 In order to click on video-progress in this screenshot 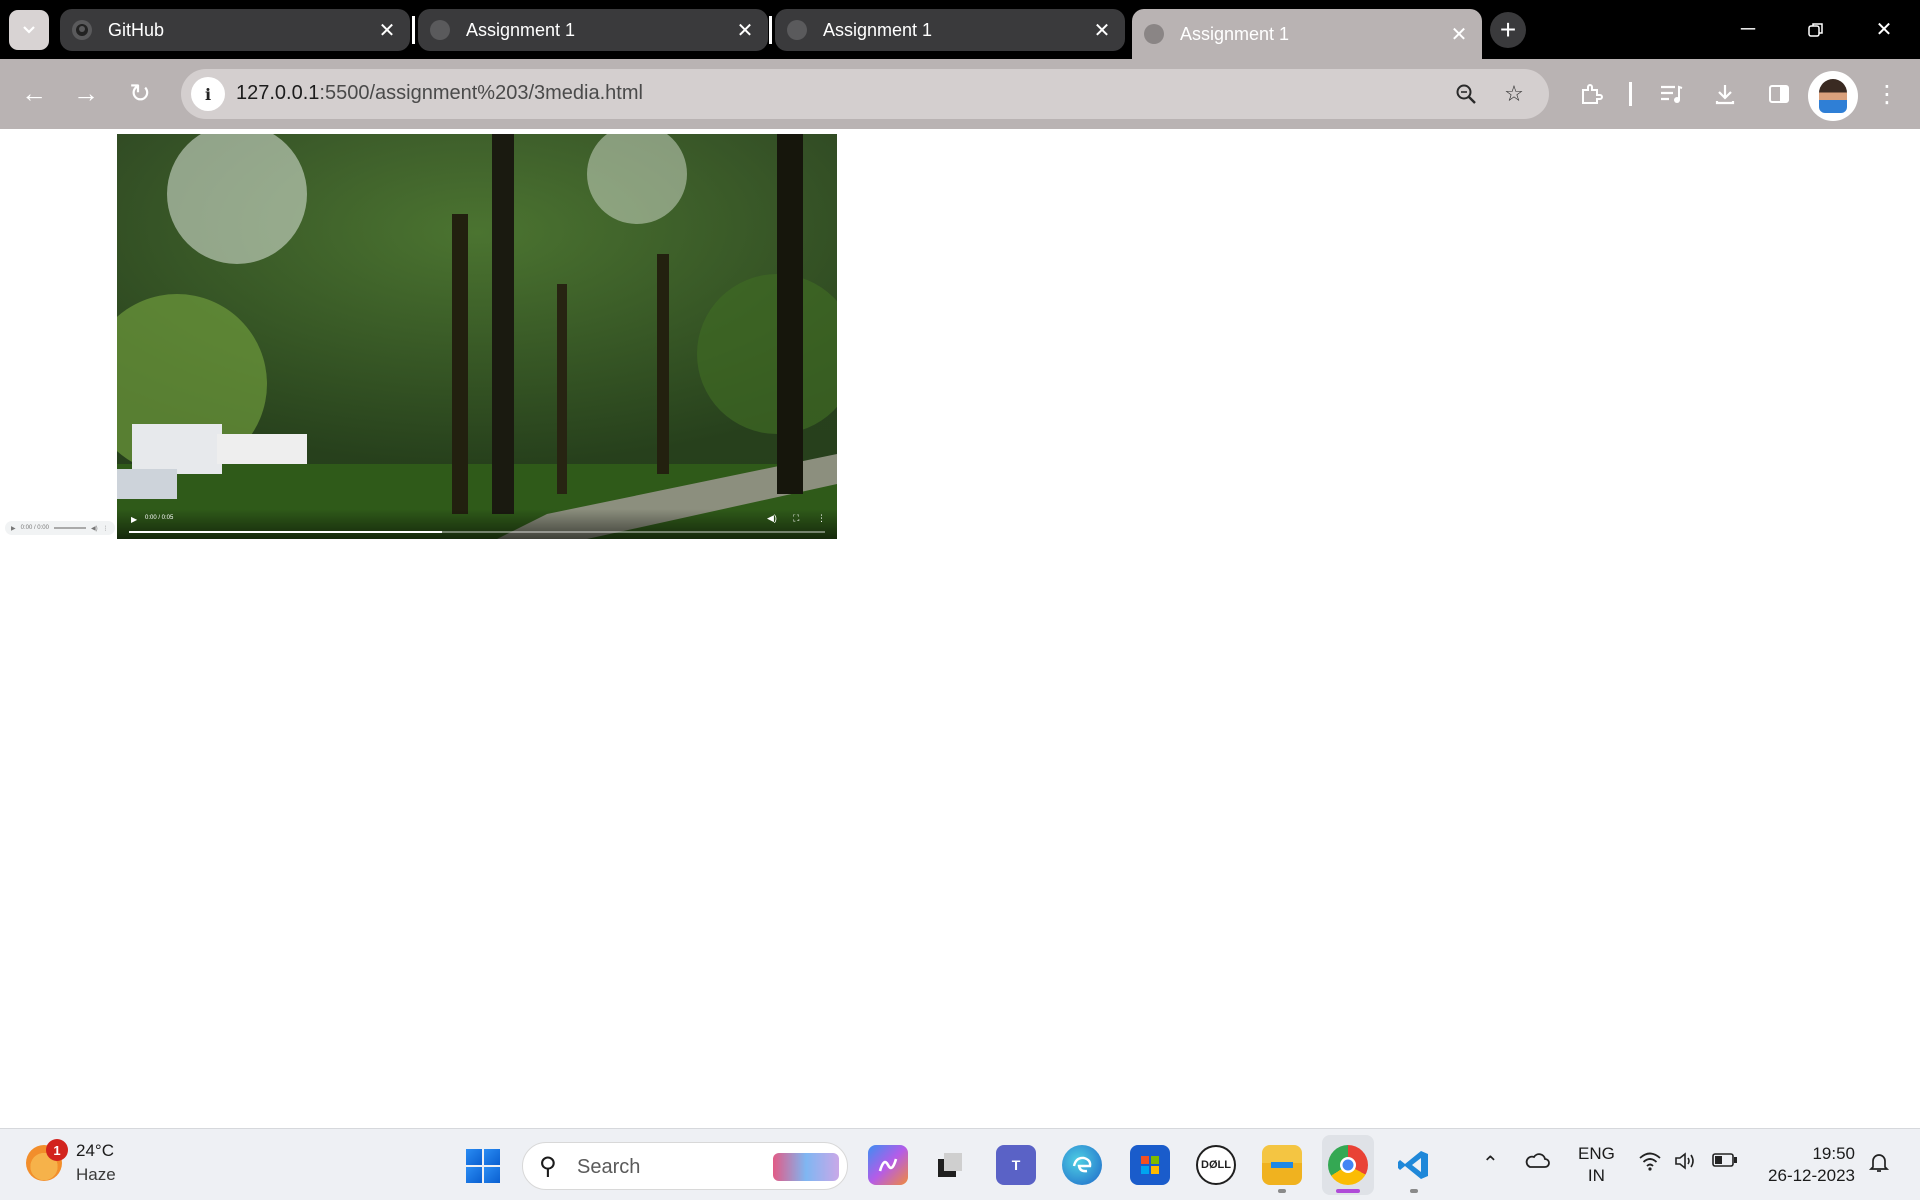, I will do `click(477, 532)`.